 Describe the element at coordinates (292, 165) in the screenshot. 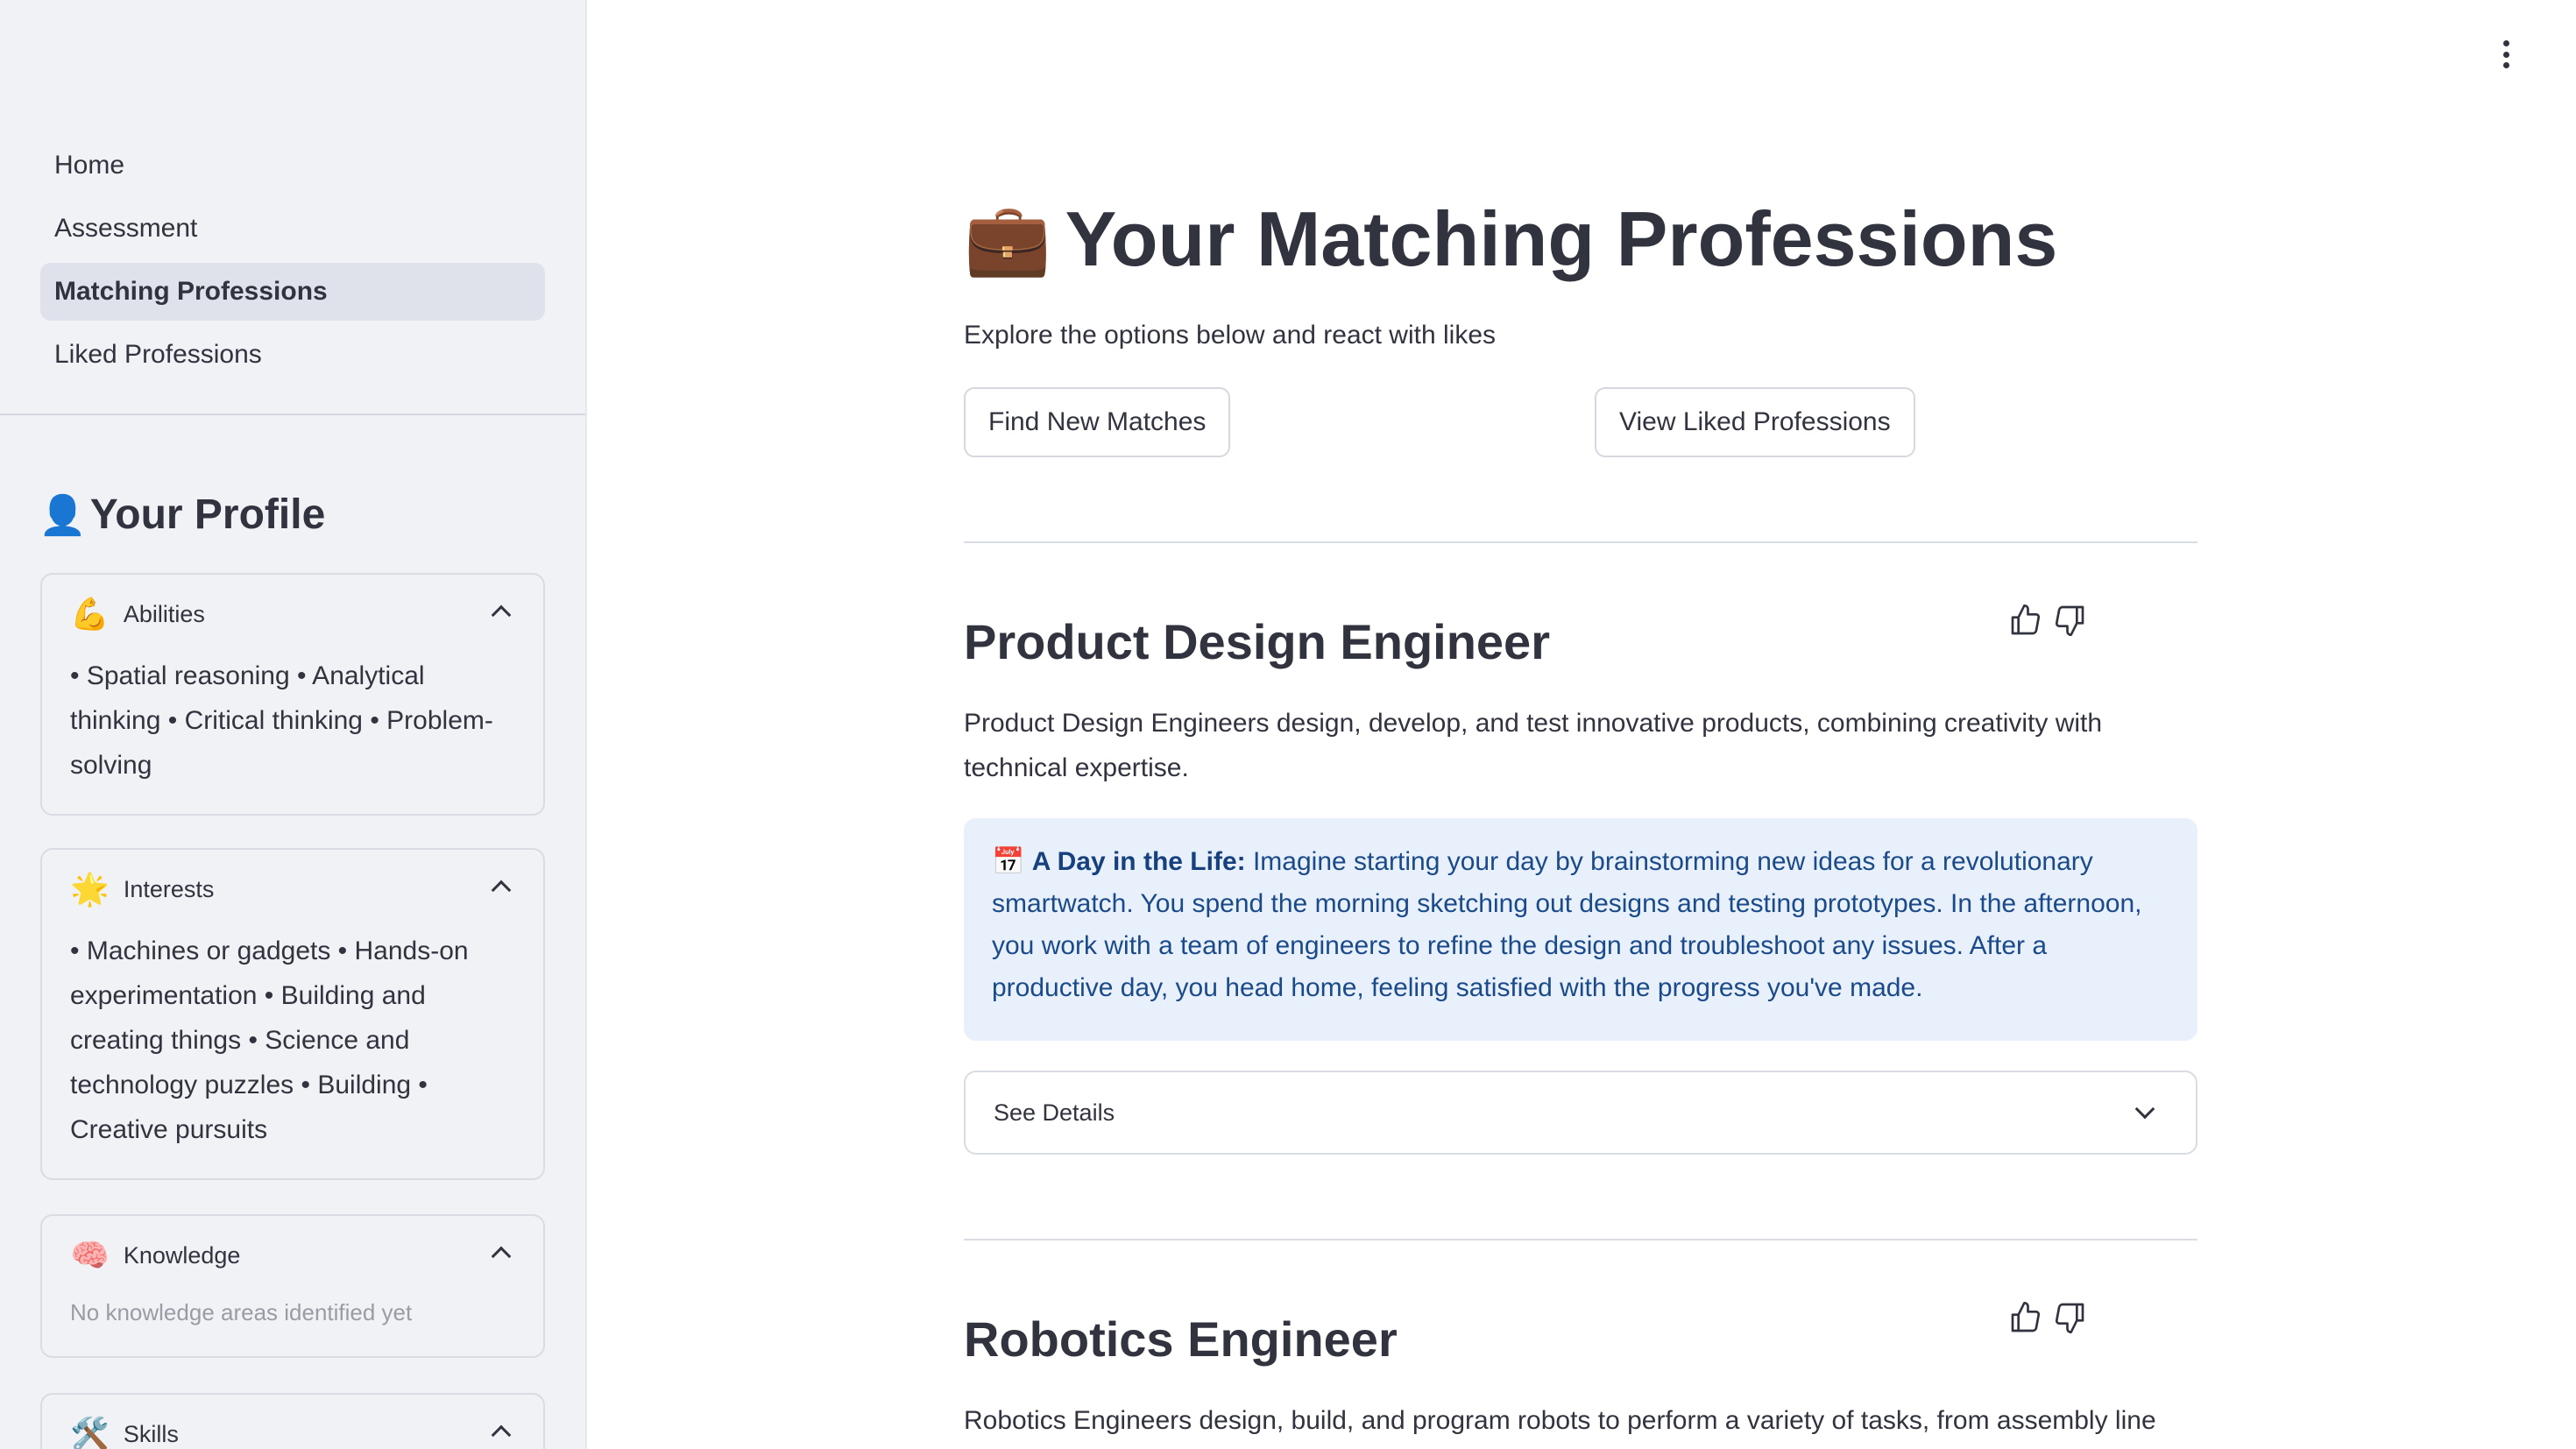

I see `nav-item-home: Home` at that location.